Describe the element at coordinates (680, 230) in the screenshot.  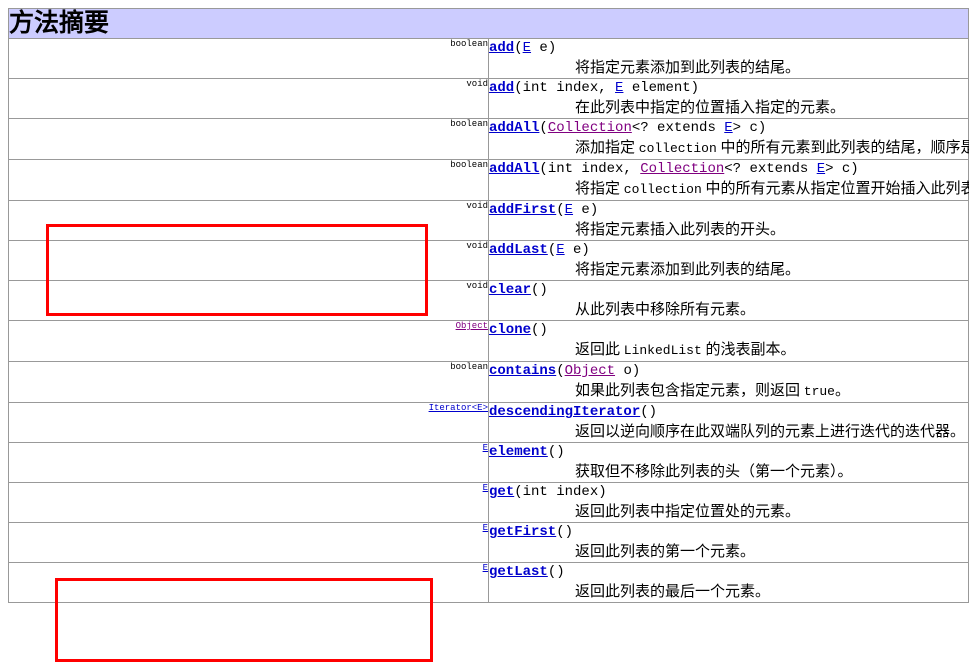
I see `method-description: 将指定元素插入此列表的开头。` at that location.